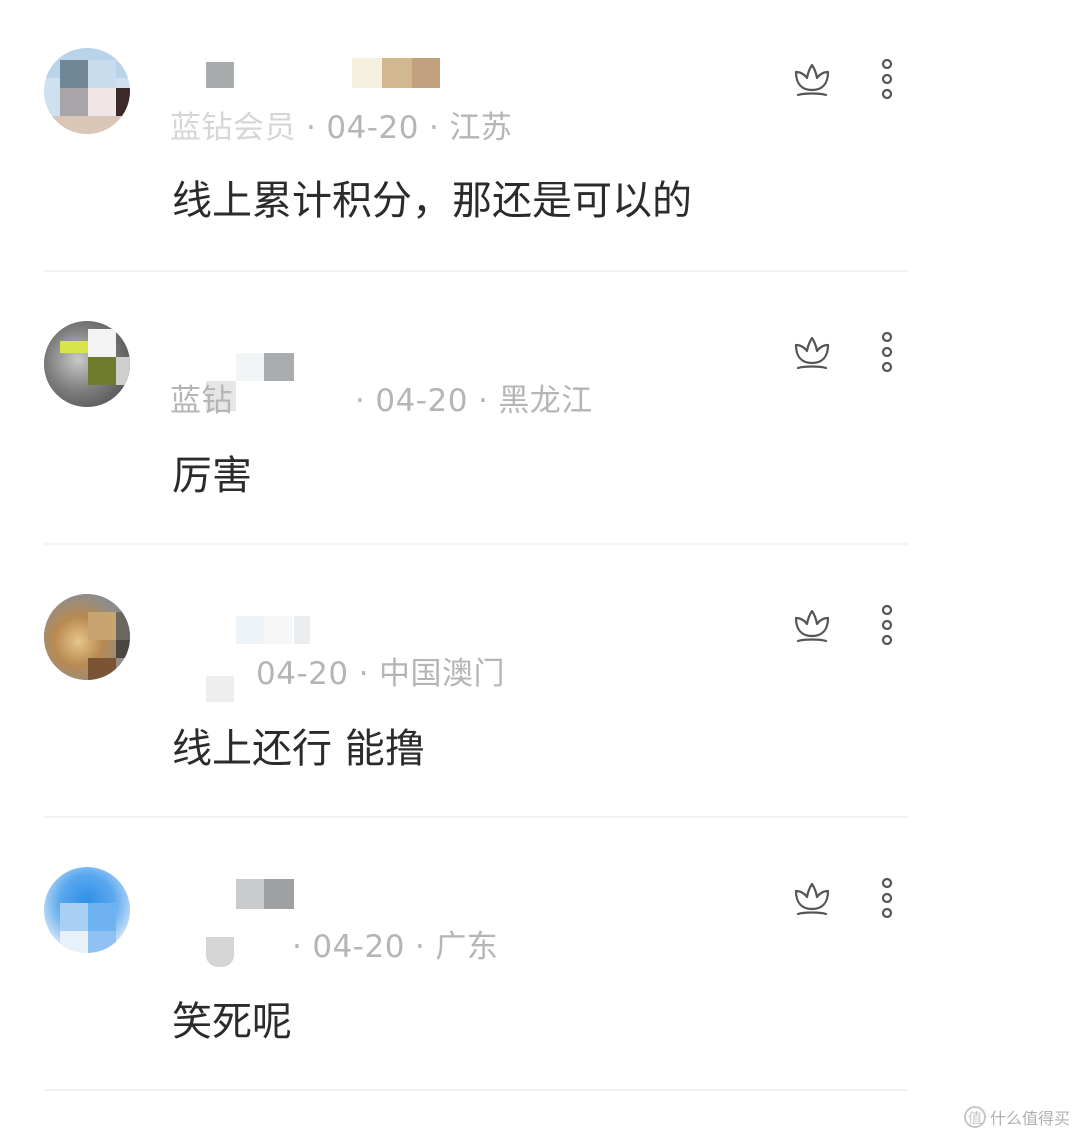 This screenshot has width=1080, height=1139. Describe the element at coordinates (545, 401) in the screenshot. I see `comment-location: 黑龙江` at that location.